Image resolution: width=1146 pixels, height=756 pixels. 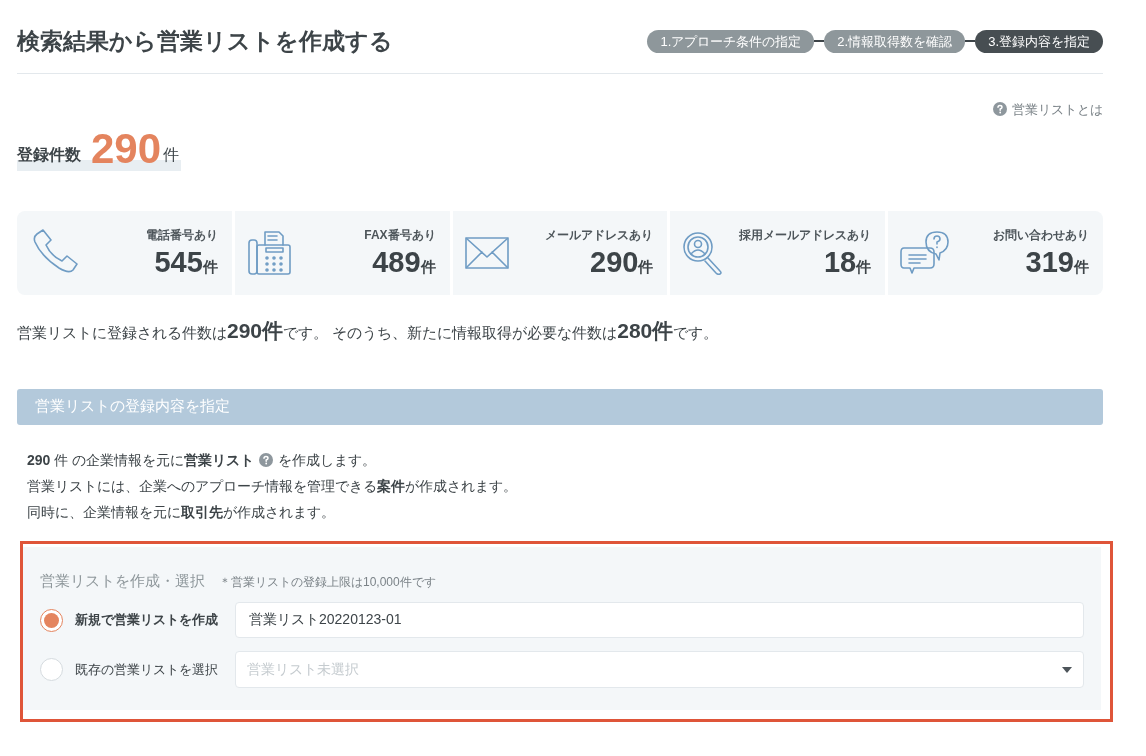 What do you see at coordinates (847, 262) in the screenshot?
I see `stat-value: 18件` at bounding box center [847, 262].